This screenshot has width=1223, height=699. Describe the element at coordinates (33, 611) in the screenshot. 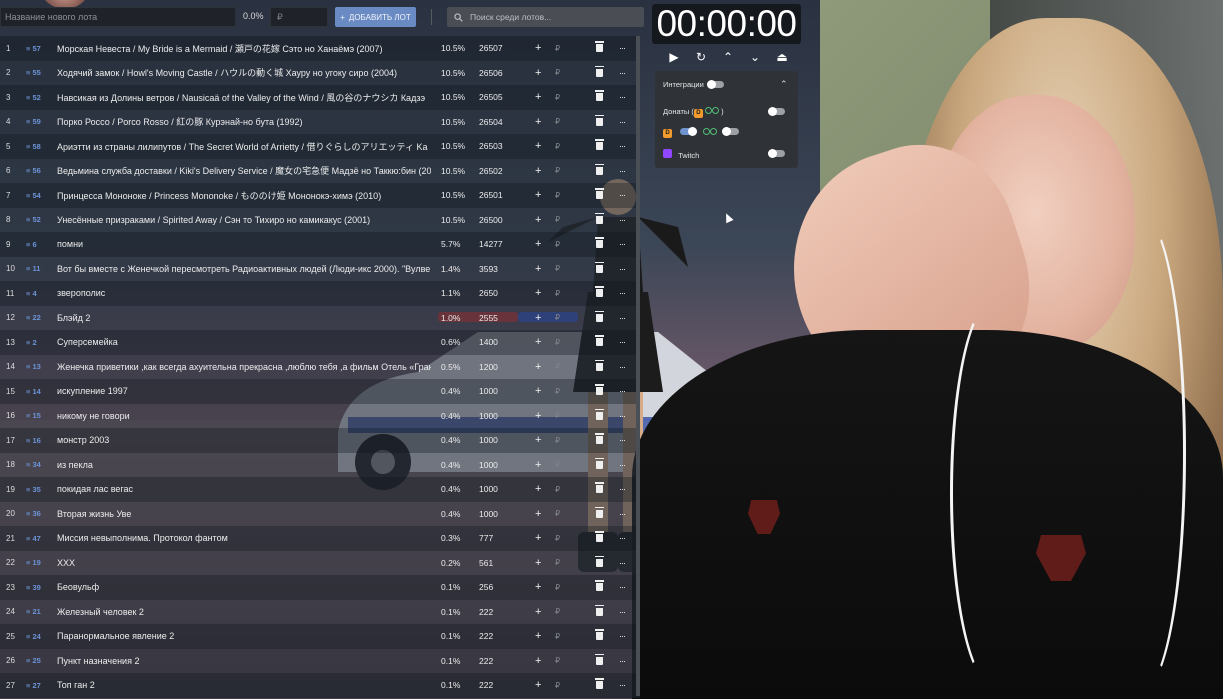

I see `drag-handle-id: ≡ 21` at that location.